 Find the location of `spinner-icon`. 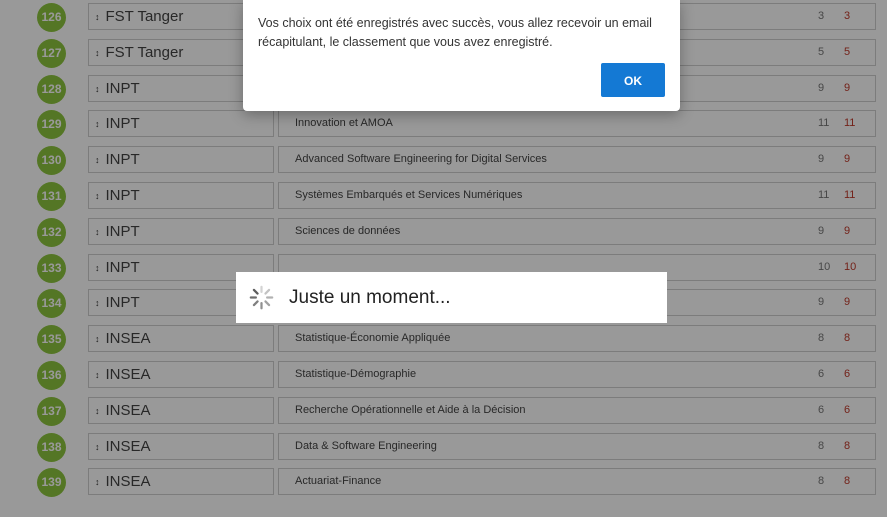

spinner-icon is located at coordinates (261, 297).